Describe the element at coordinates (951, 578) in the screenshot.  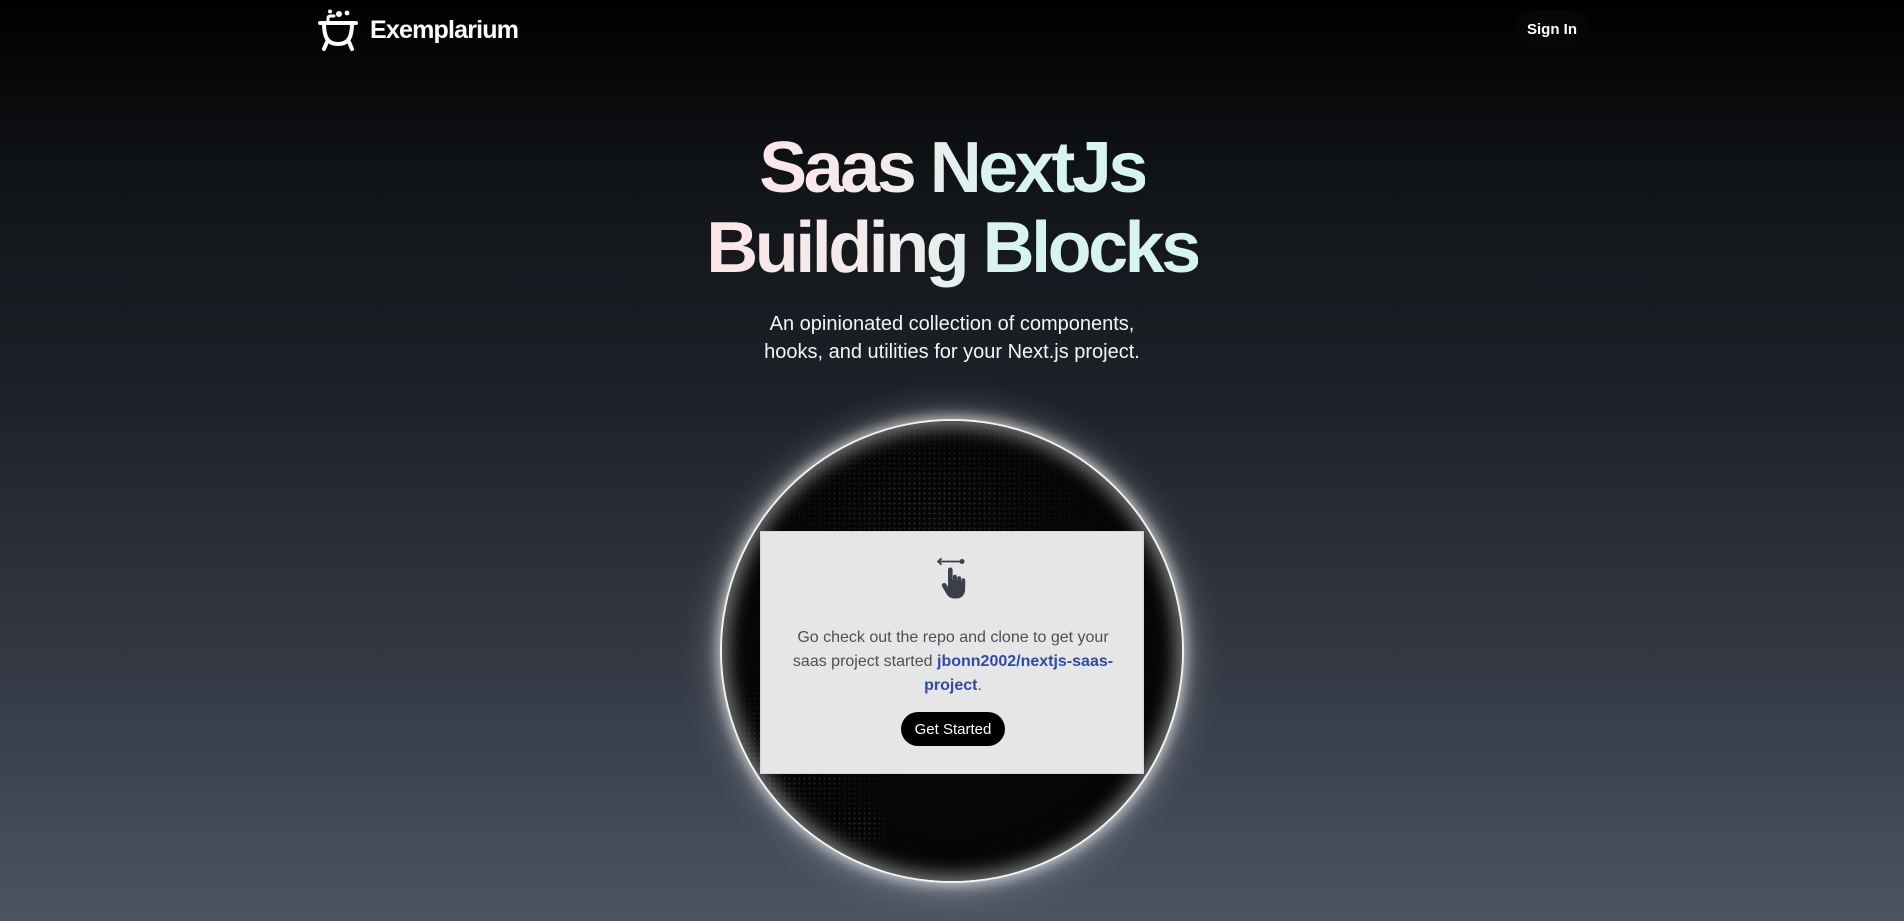
I see `swipe-left-hand-icon` at that location.